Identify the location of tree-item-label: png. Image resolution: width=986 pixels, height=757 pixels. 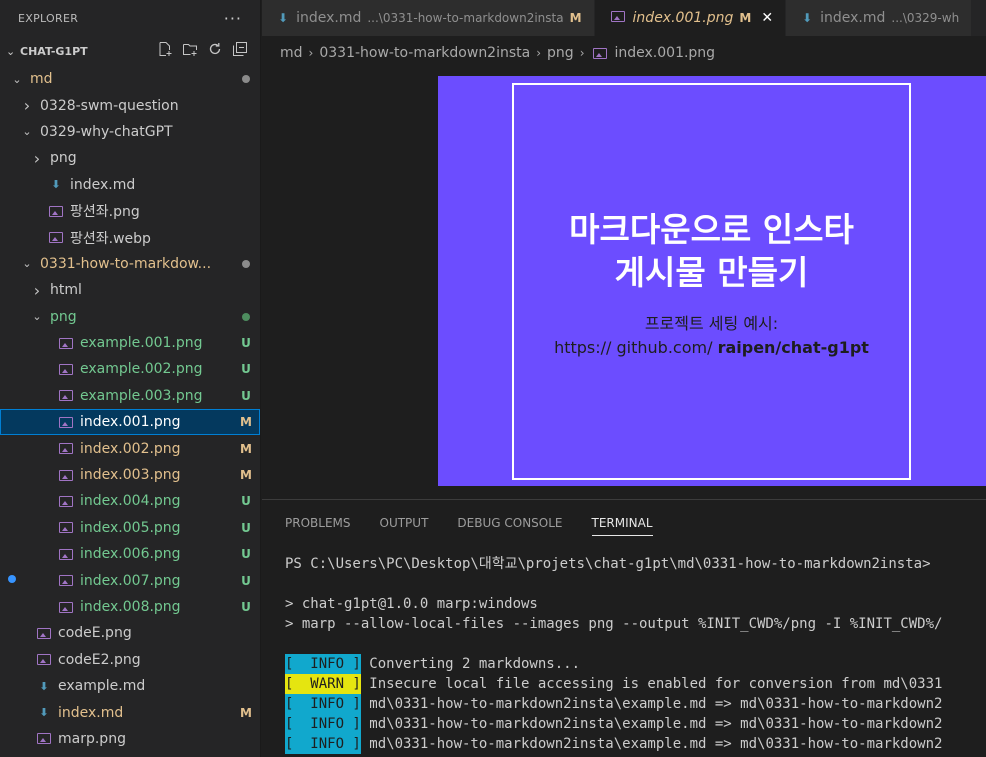
(63, 158).